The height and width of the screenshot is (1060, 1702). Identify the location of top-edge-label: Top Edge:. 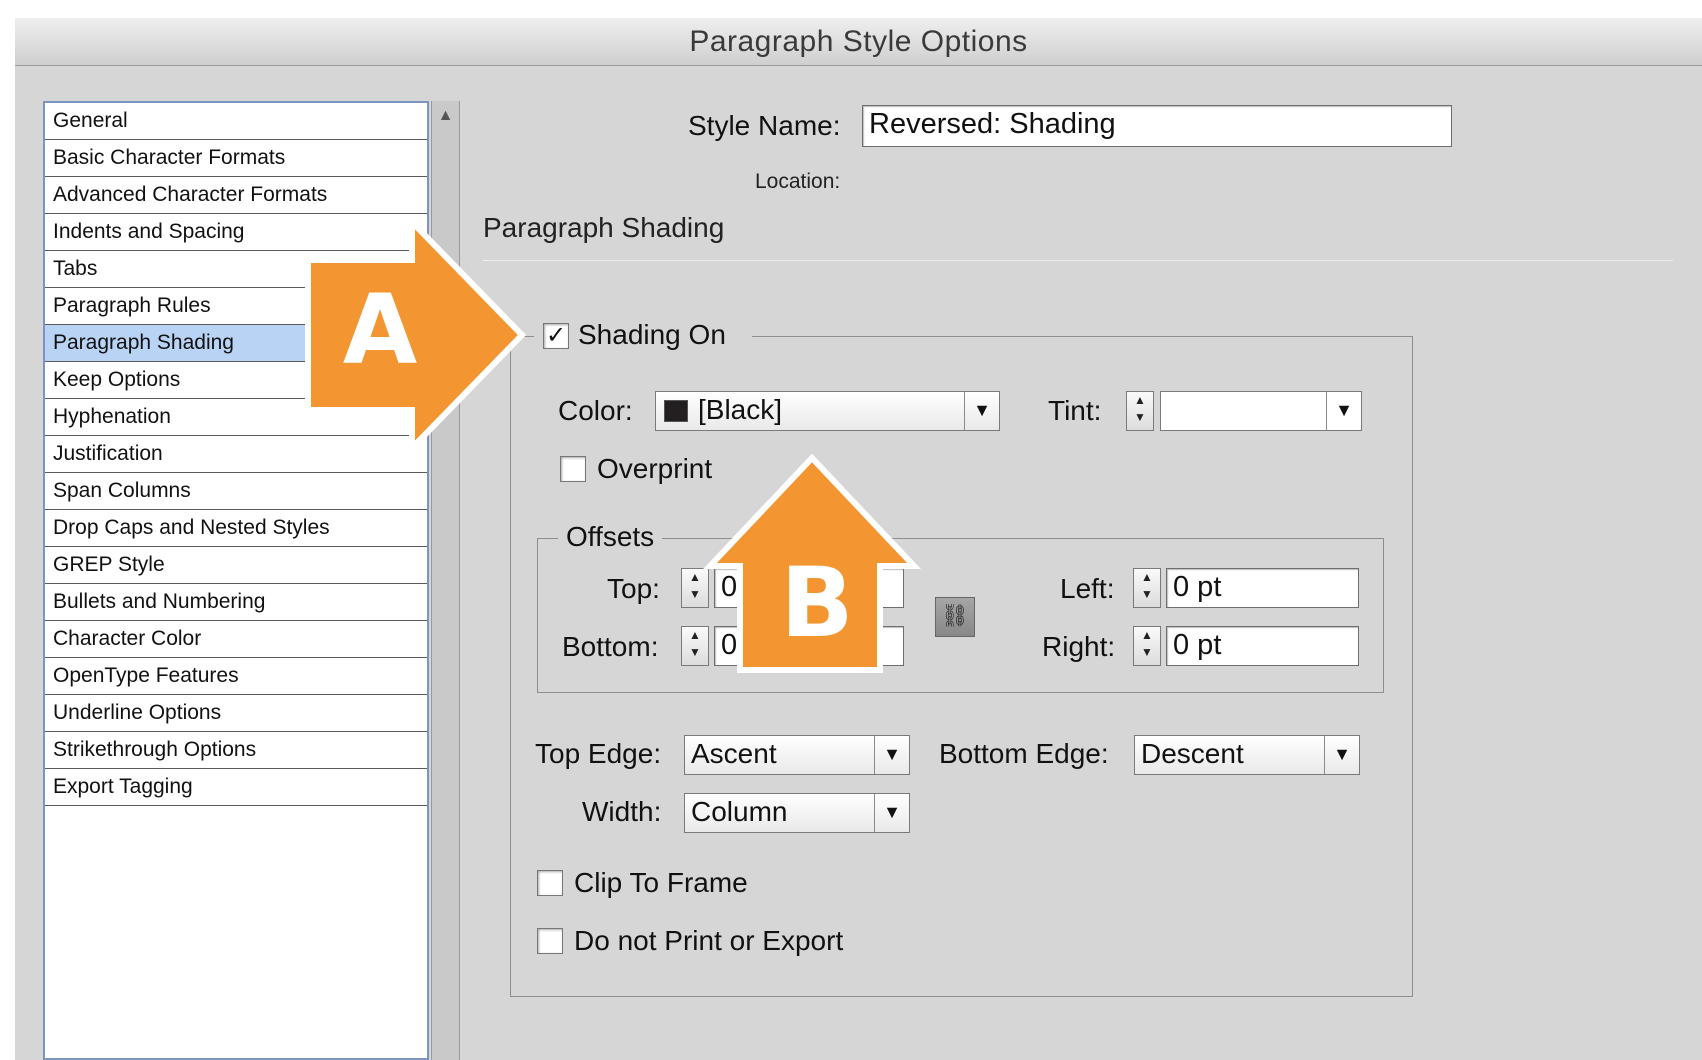
(598, 753).